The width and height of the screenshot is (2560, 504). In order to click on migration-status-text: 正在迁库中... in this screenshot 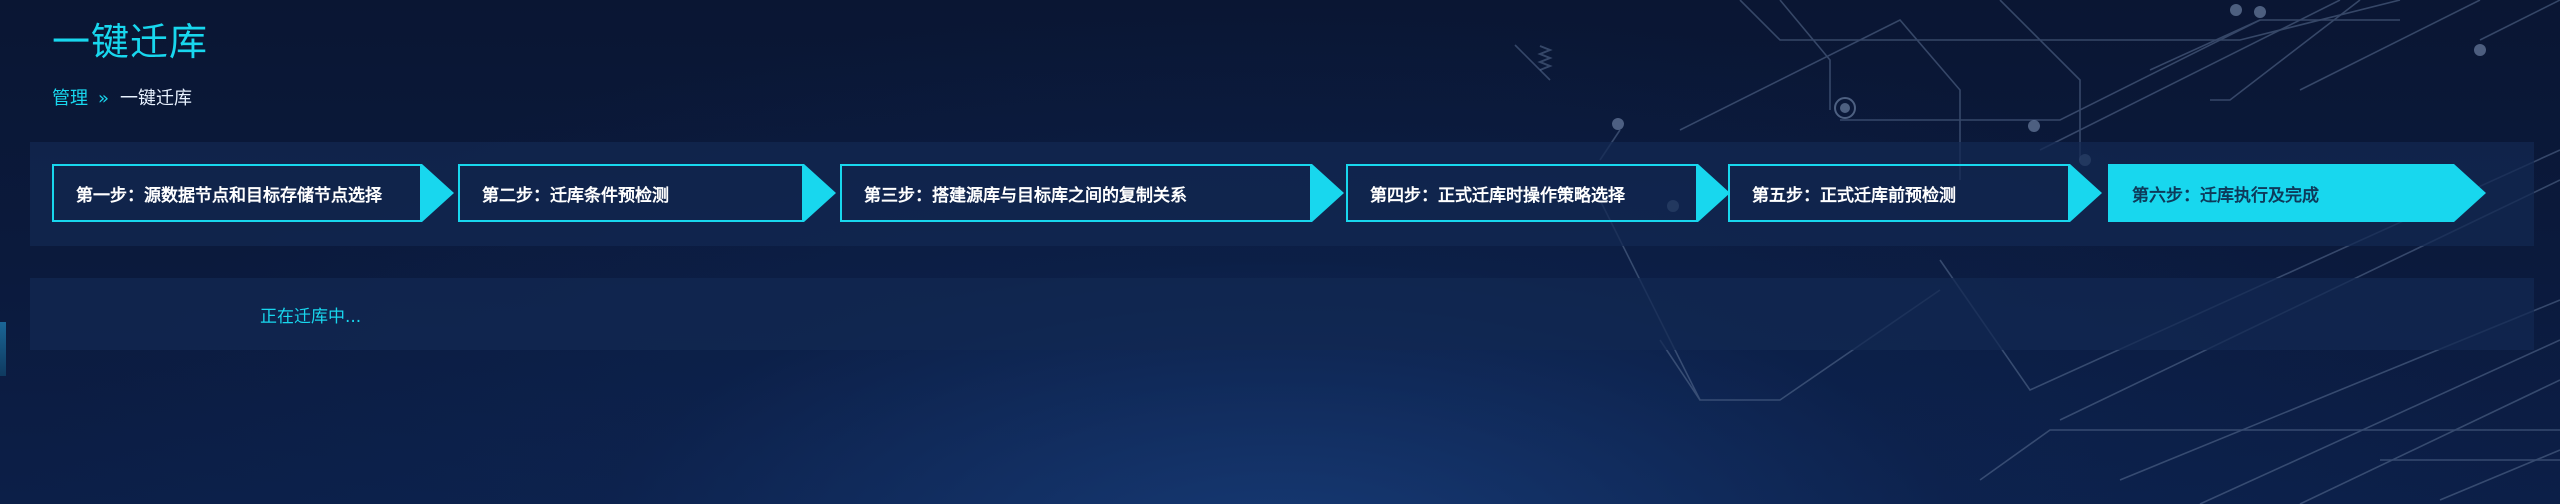, I will do `click(311, 317)`.